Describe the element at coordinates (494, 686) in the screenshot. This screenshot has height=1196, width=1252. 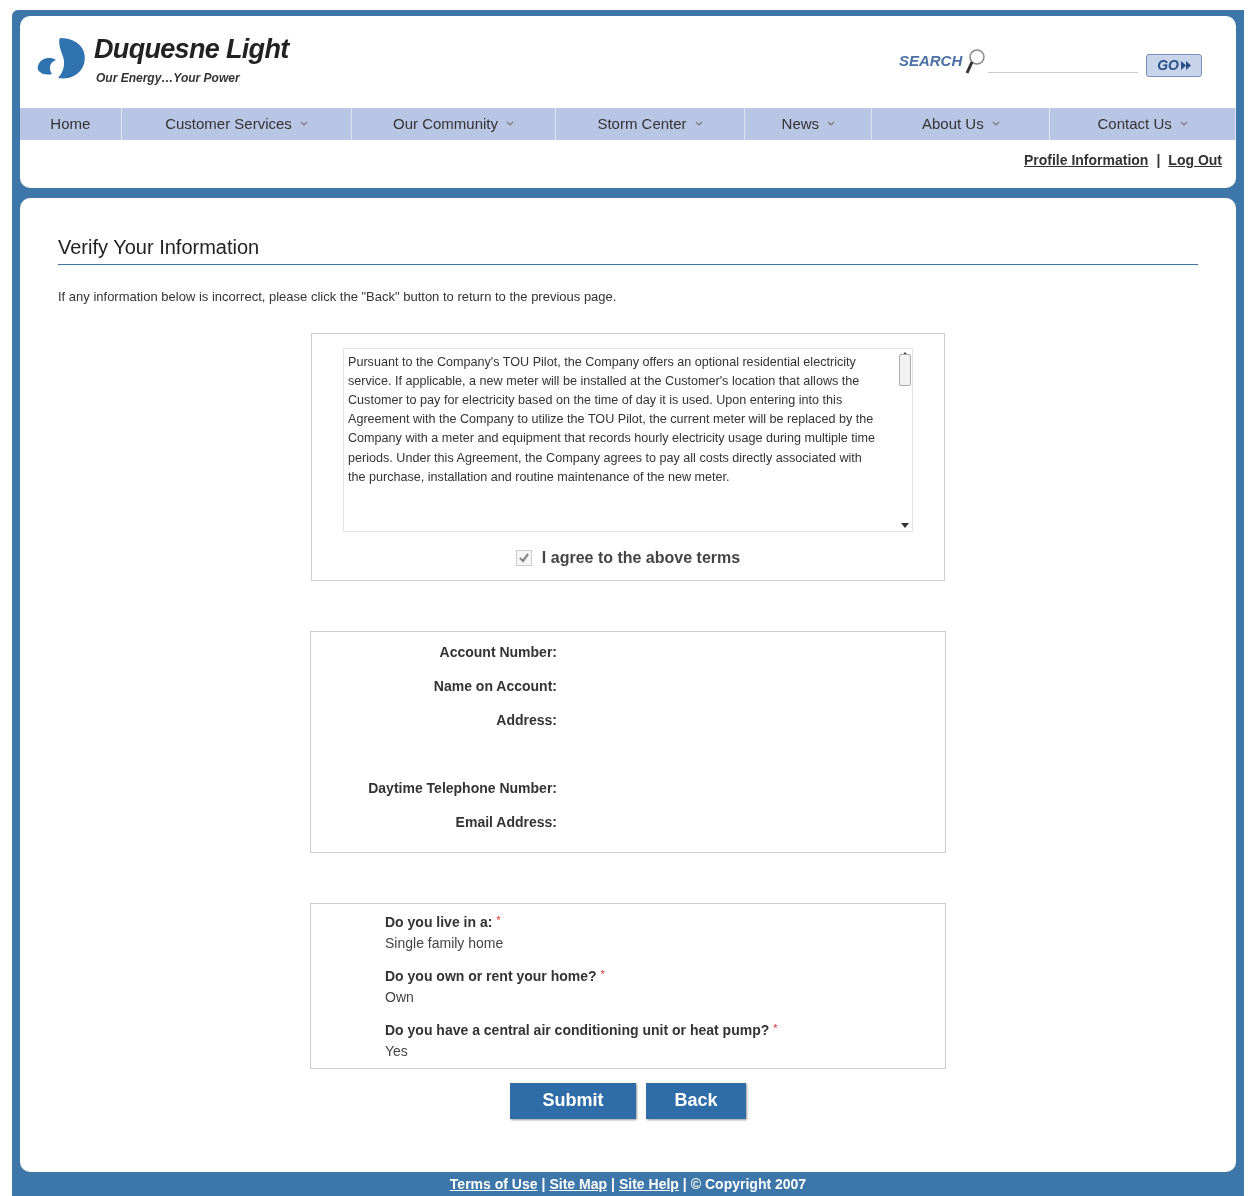
I see `field-label: Name on Account:` at that location.